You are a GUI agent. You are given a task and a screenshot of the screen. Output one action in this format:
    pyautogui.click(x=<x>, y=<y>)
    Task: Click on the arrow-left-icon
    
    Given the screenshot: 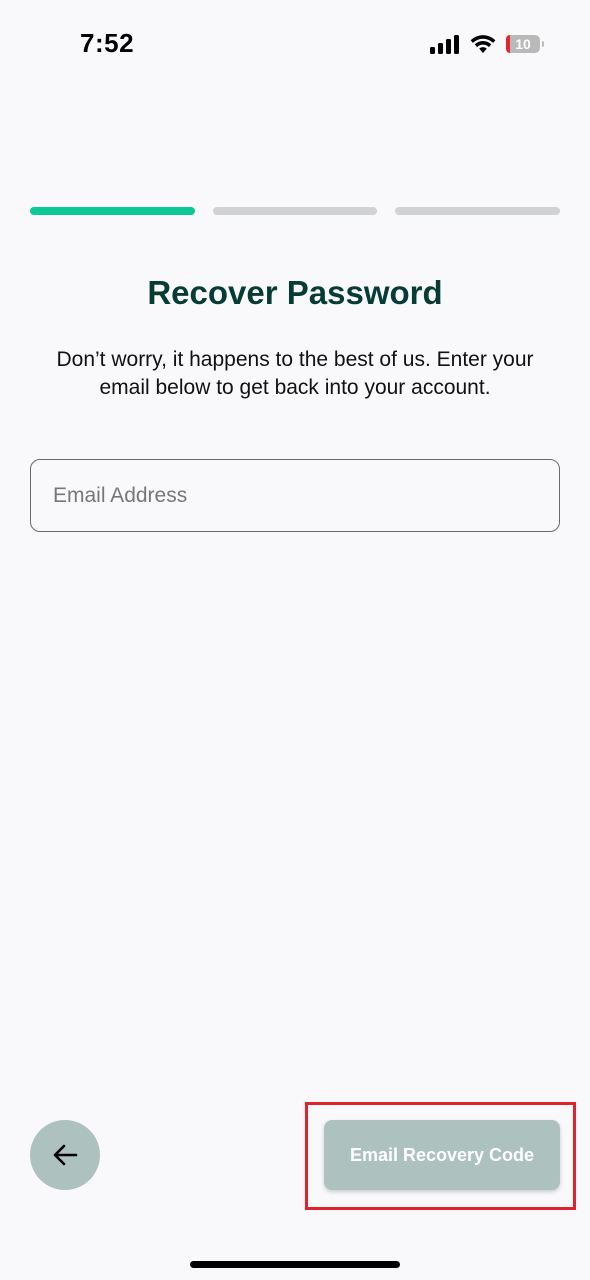 What is the action you would take?
    pyautogui.click(x=65, y=1155)
    